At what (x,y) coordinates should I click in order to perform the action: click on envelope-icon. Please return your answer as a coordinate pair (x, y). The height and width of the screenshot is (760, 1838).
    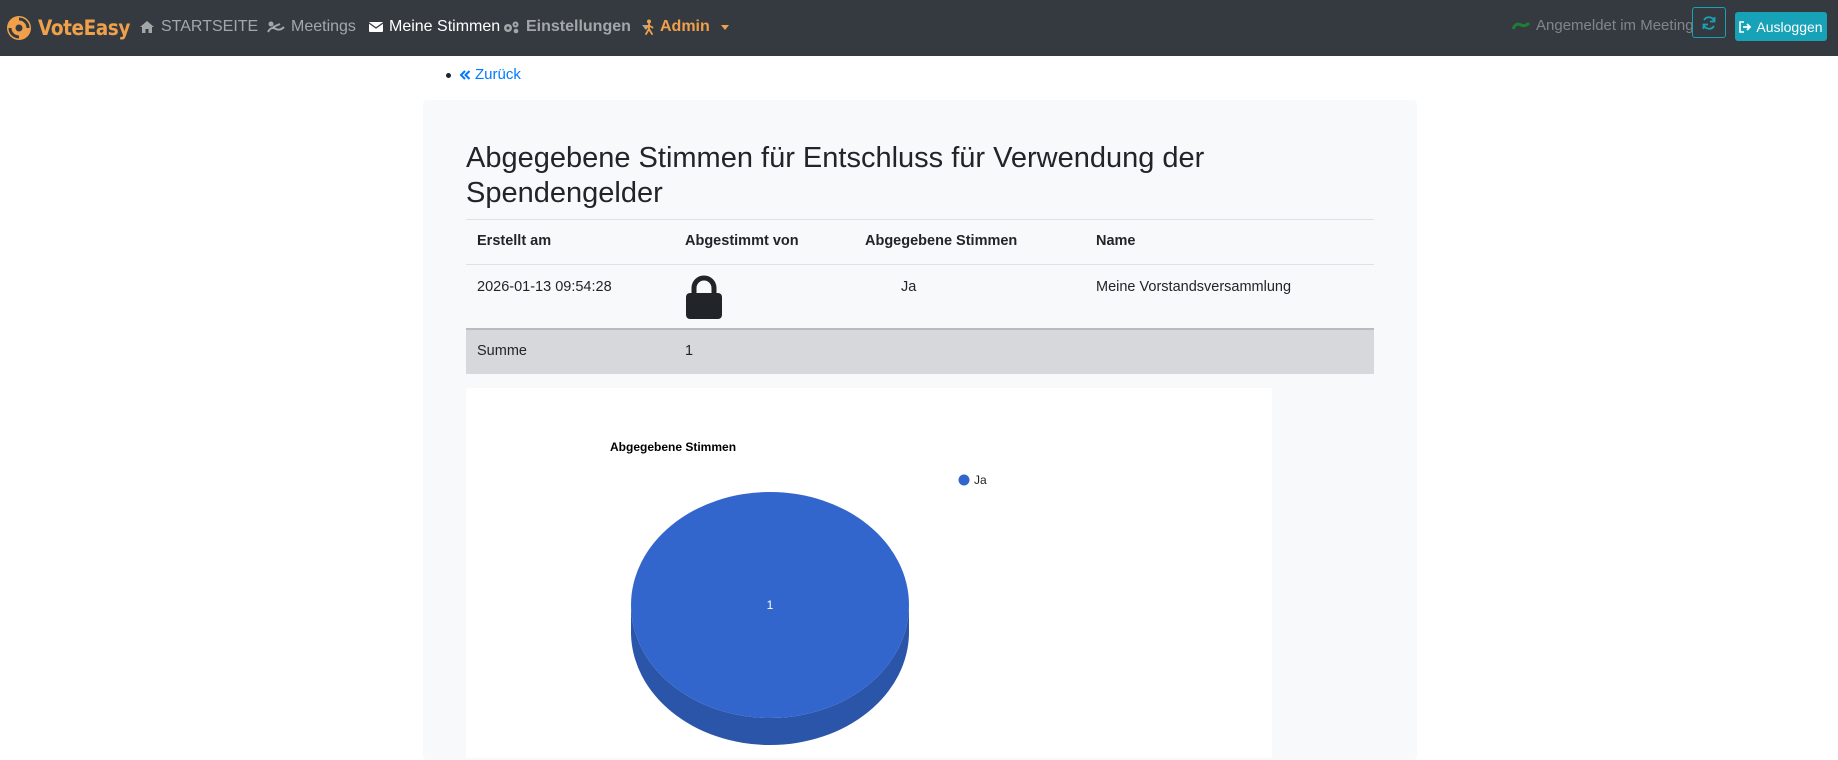
    Looking at the image, I should click on (376, 27).